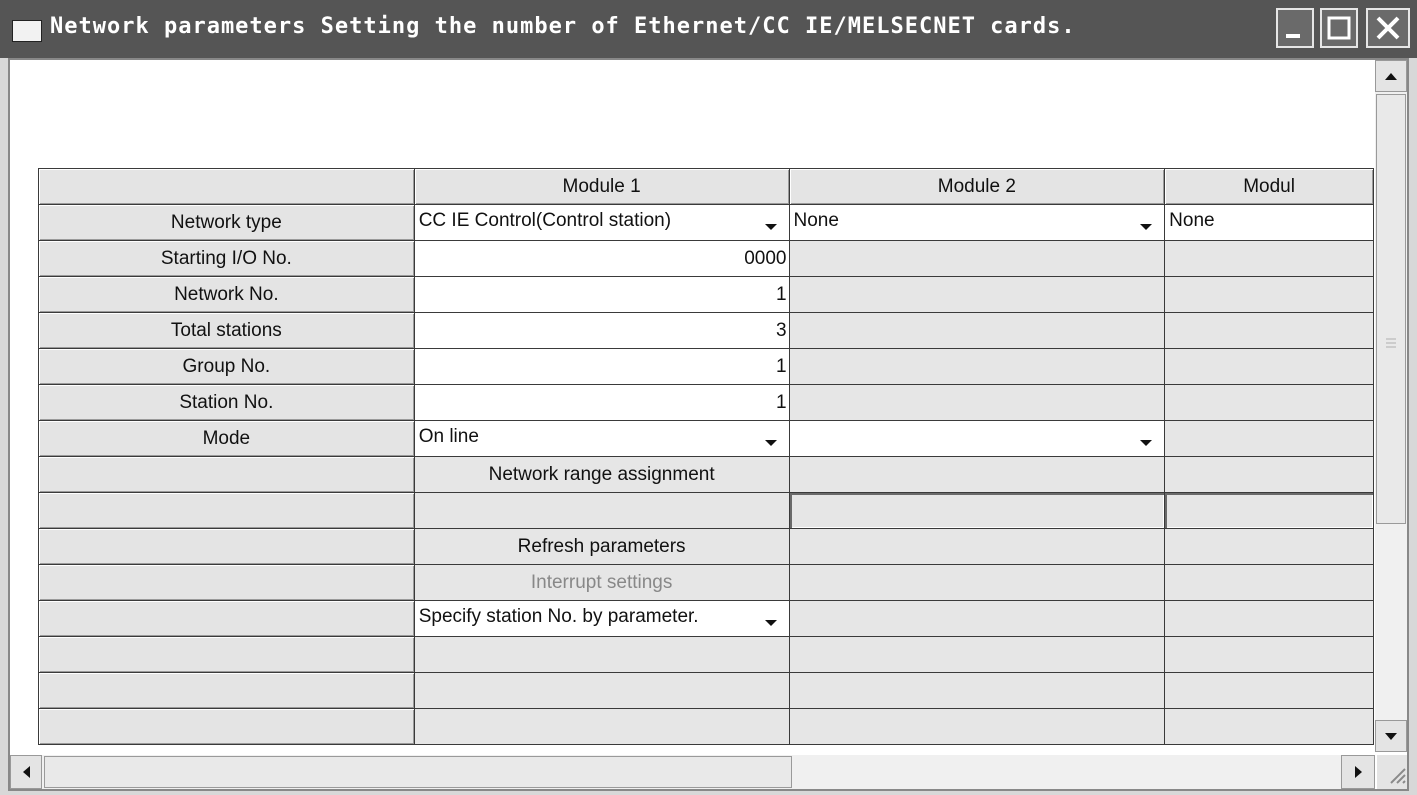 Image resolution: width=1417 pixels, height=795 pixels. I want to click on label-total-stations: Total stations, so click(226, 330).